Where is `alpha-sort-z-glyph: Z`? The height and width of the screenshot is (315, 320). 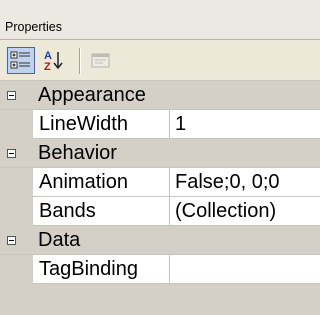
alpha-sort-z-glyph: Z is located at coordinates (47, 67).